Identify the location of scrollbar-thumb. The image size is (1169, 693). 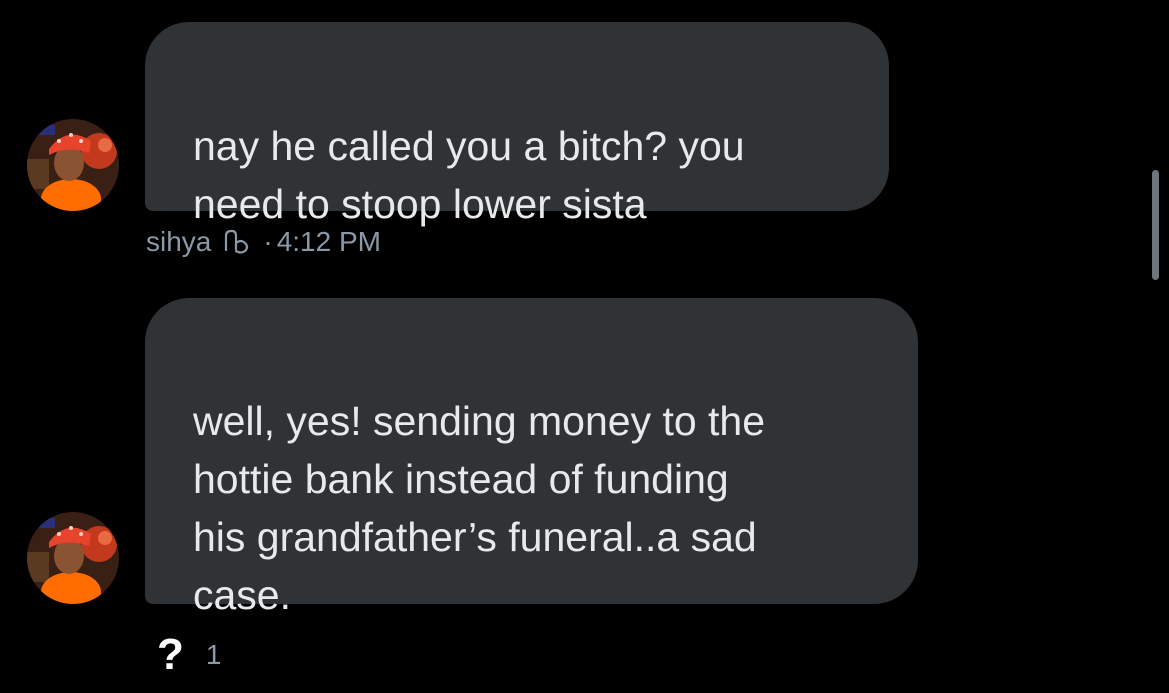
(1155, 225).